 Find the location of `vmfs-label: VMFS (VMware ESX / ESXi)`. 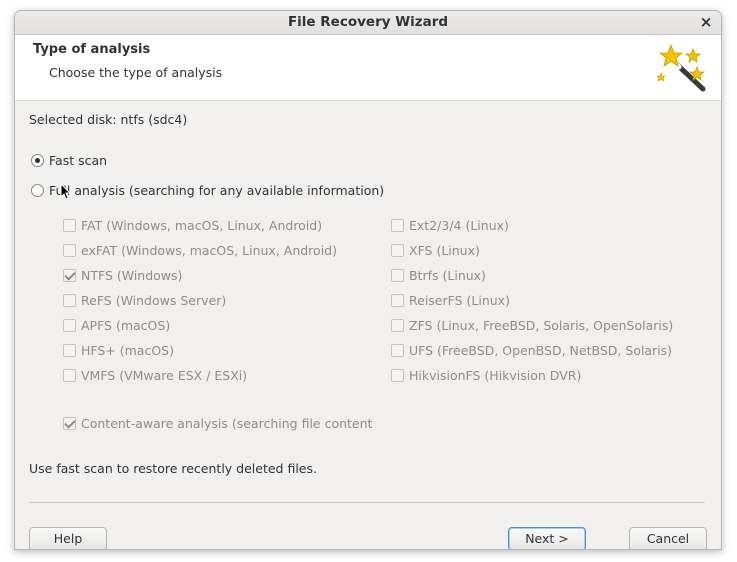

vmfs-label: VMFS (VMware ESX / ESXi) is located at coordinates (164, 375).